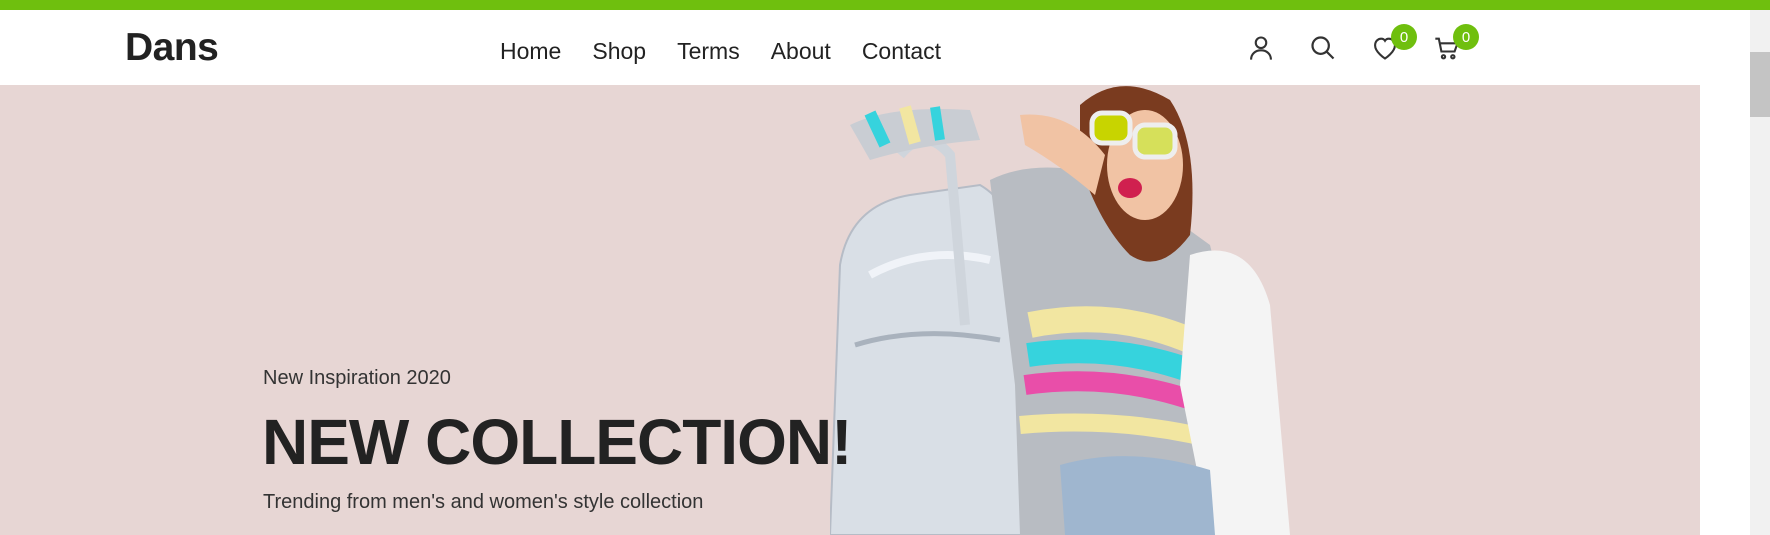 This screenshot has width=1770, height=535. I want to click on site-header: Dans Home Shop Terms About Contact 0 0, so click(850, 47).